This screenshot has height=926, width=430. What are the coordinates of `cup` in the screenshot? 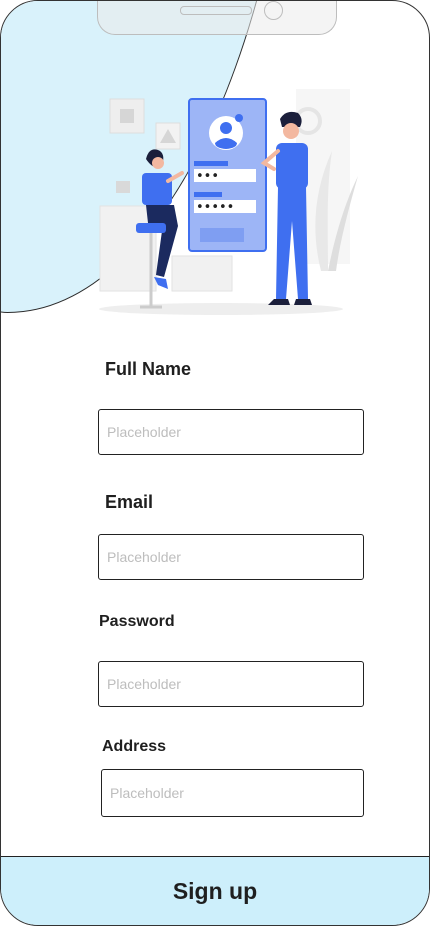 It's located at (123, 187).